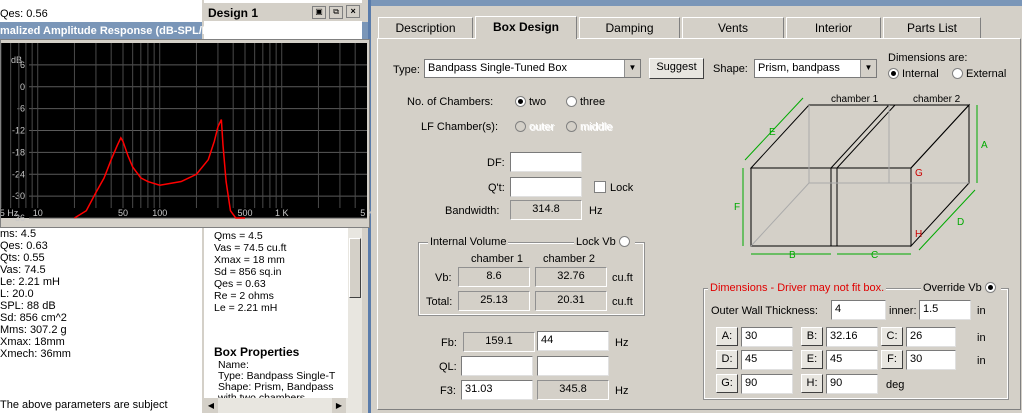 The image size is (1022, 413). Describe the element at coordinates (931, 360) in the screenshot. I see `dim-f-input: 30` at that location.